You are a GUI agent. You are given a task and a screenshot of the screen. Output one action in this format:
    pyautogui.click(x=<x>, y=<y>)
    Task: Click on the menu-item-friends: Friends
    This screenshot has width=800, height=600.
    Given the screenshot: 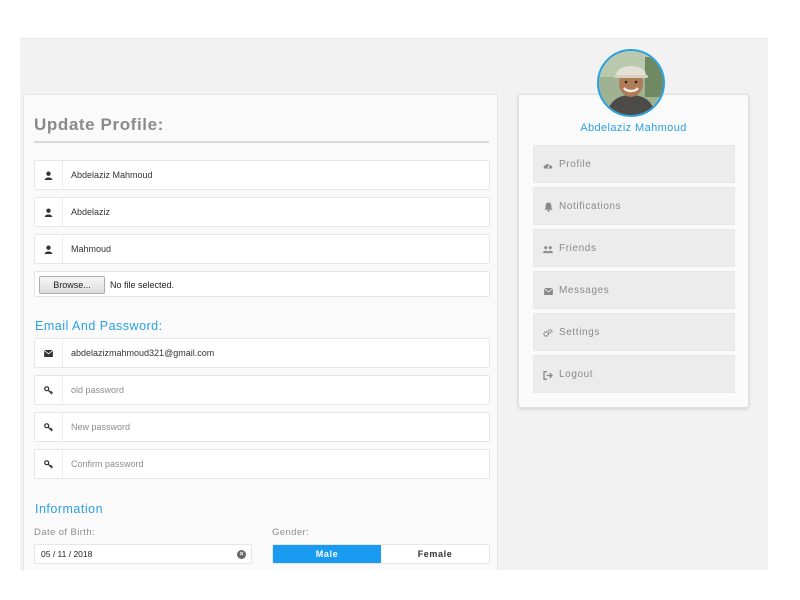 What is the action you would take?
    pyautogui.click(x=634, y=248)
    